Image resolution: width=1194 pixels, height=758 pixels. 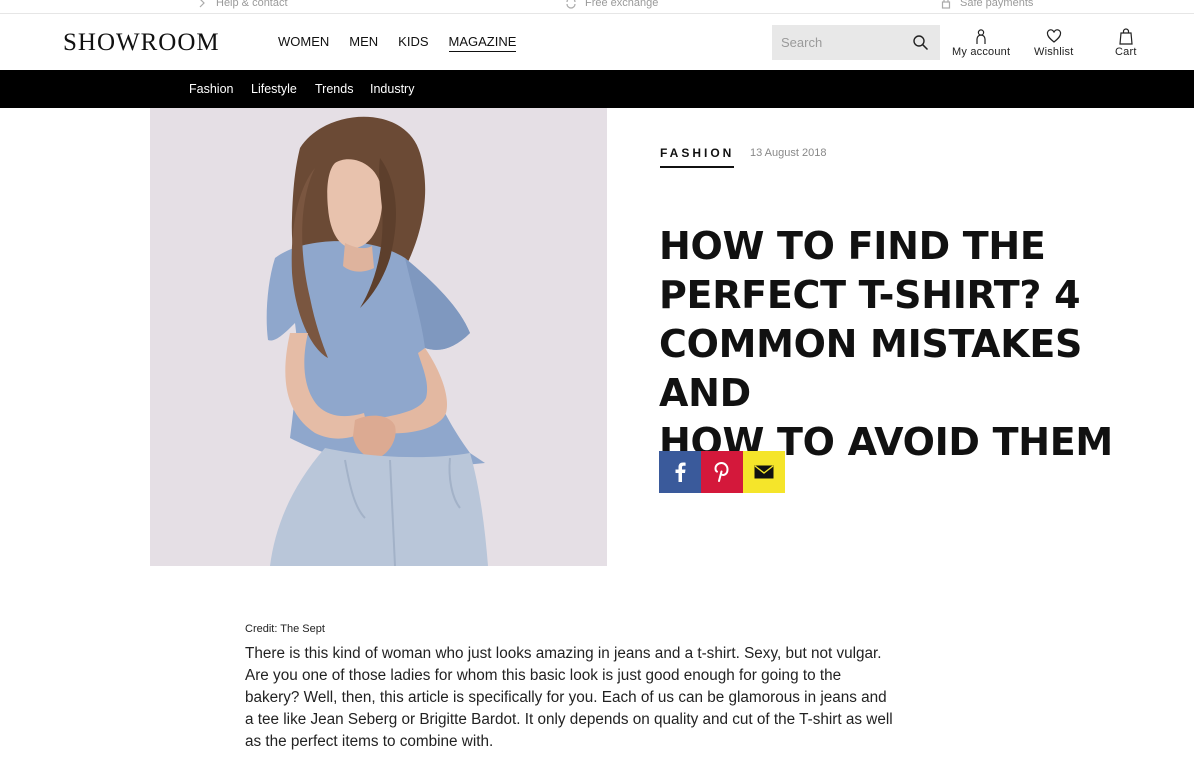 What do you see at coordinates (920, 42) in the screenshot?
I see `search-icon` at bounding box center [920, 42].